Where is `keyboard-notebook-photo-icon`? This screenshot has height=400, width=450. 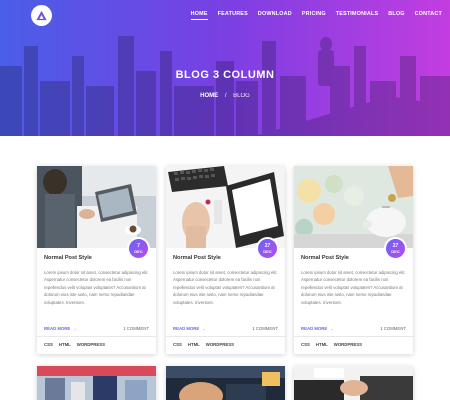 keyboard-notebook-photo-icon is located at coordinates (225, 207).